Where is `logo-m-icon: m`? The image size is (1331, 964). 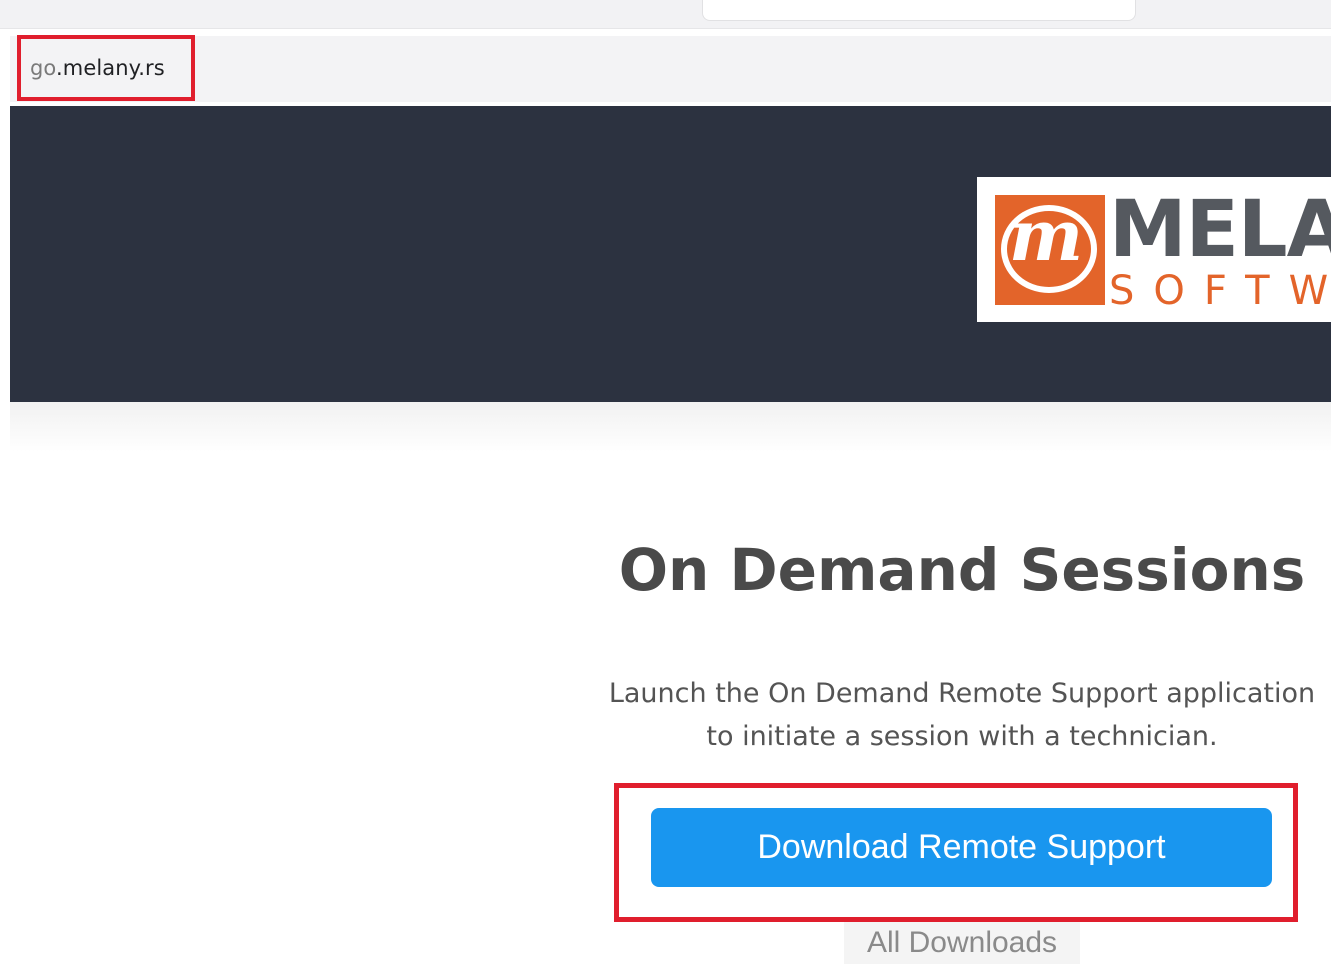
logo-m-icon: m is located at coordinates (1050, 250).